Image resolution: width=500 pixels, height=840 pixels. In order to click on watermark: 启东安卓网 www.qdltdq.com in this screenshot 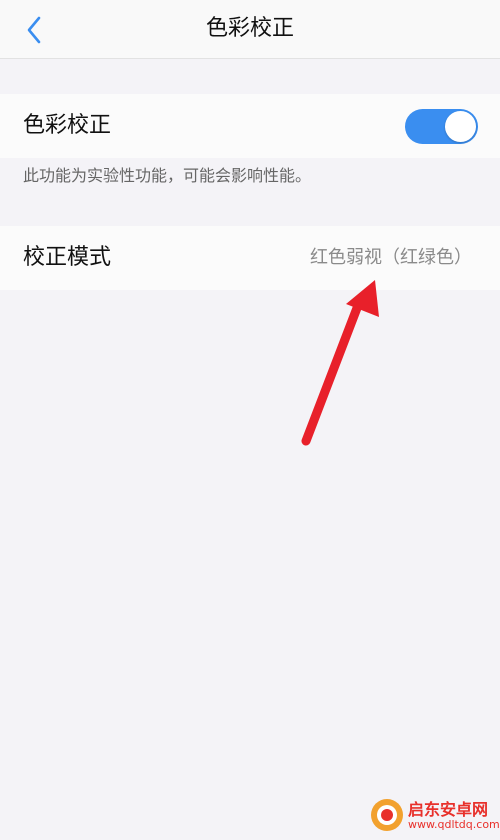, I will do `click(434, 815)`.